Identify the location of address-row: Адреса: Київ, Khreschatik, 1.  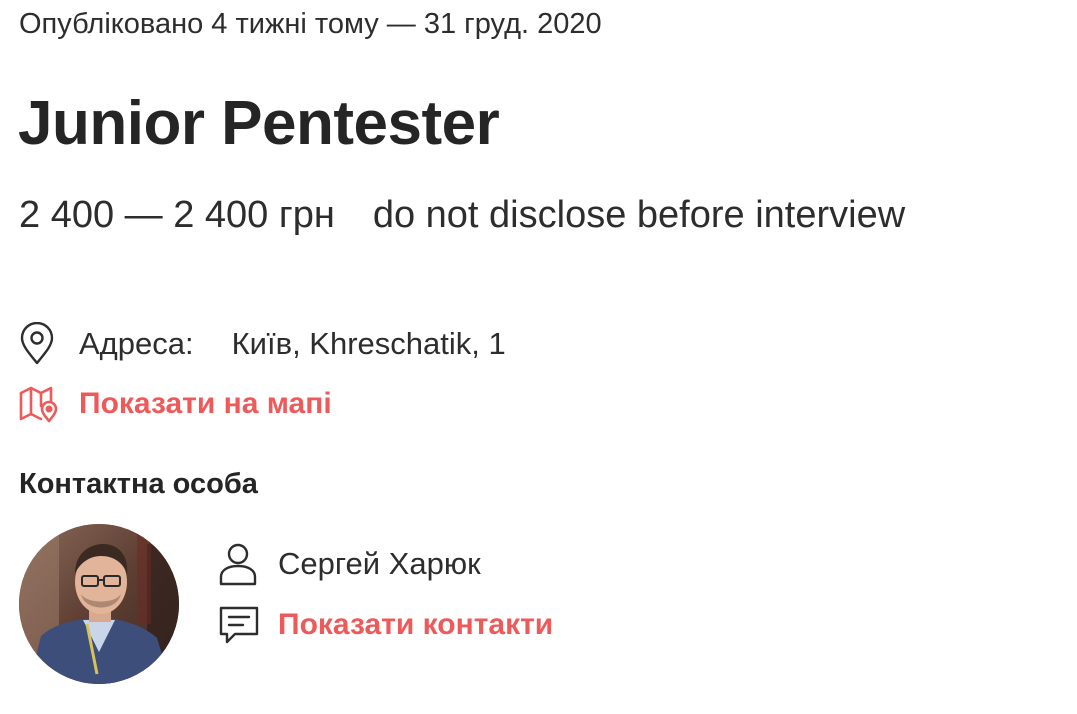
(262, 343).